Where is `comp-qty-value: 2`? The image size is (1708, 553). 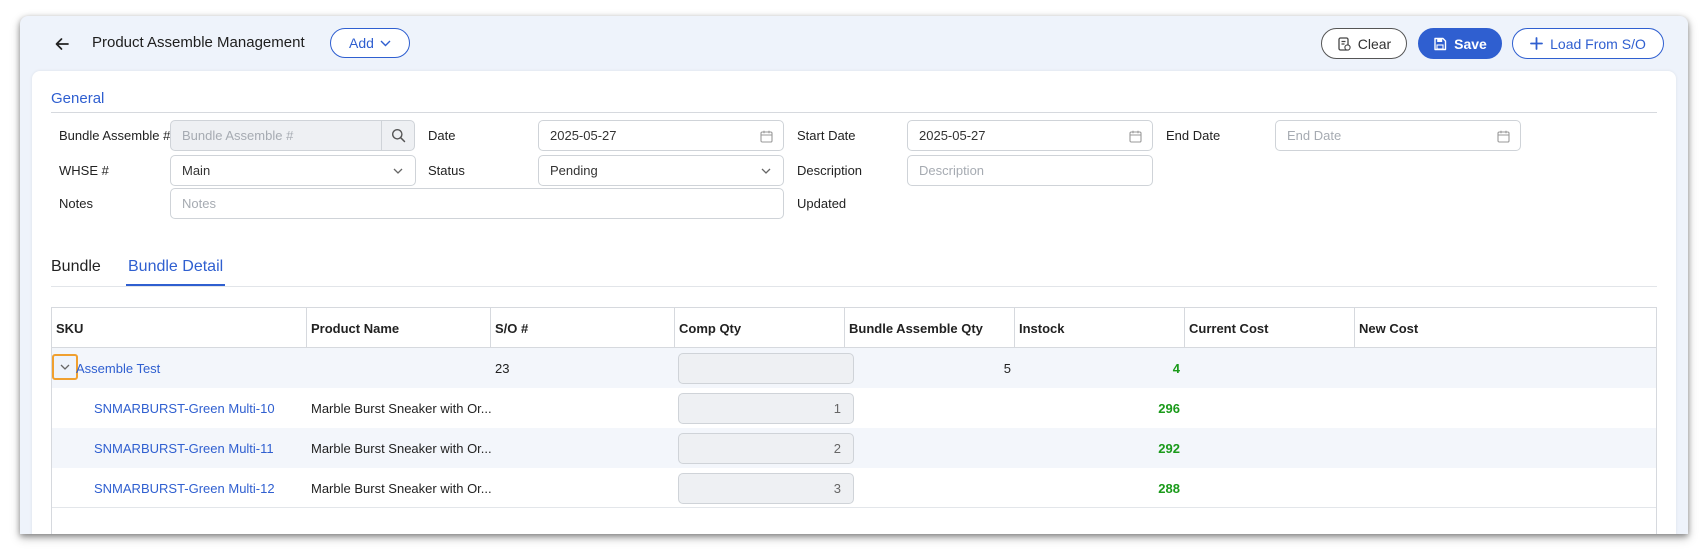
comp-qty-value: 2 is located at coordinates (837, 448).